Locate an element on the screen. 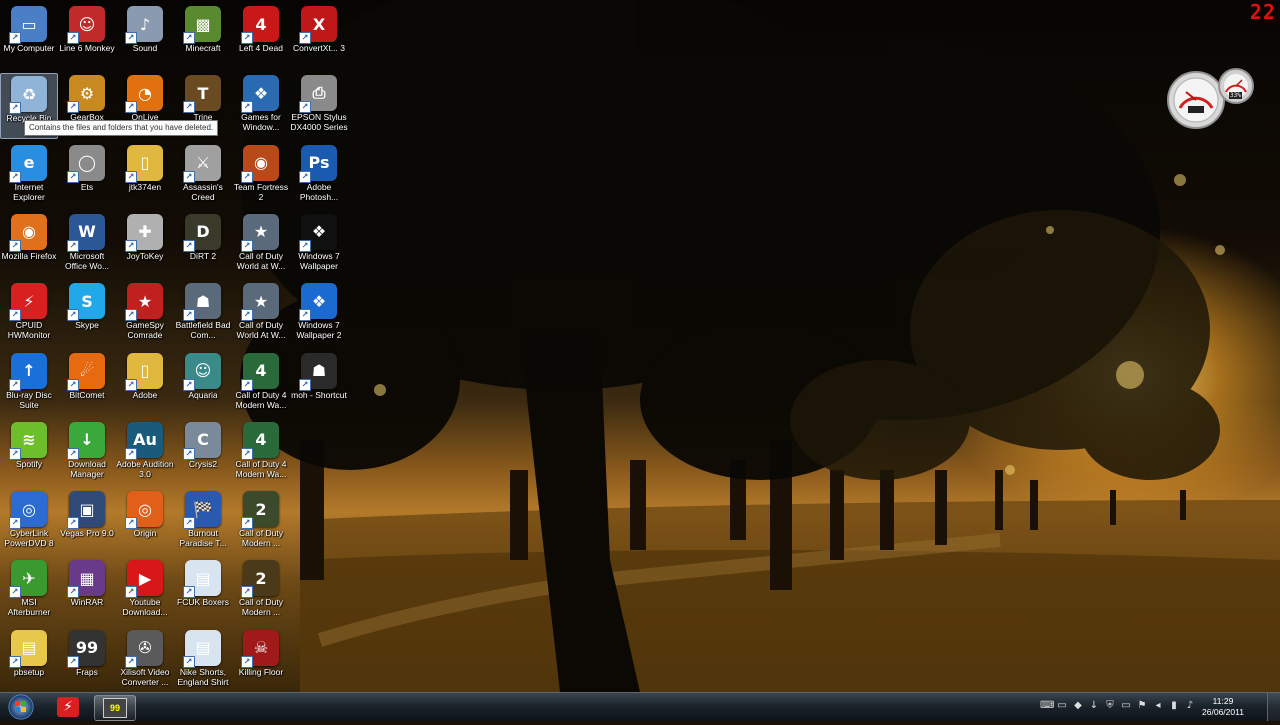 This screenshot has height=725, width=1280. desktop-icon: ▭ ↗ My Computer is located at coordinates (29, 37).